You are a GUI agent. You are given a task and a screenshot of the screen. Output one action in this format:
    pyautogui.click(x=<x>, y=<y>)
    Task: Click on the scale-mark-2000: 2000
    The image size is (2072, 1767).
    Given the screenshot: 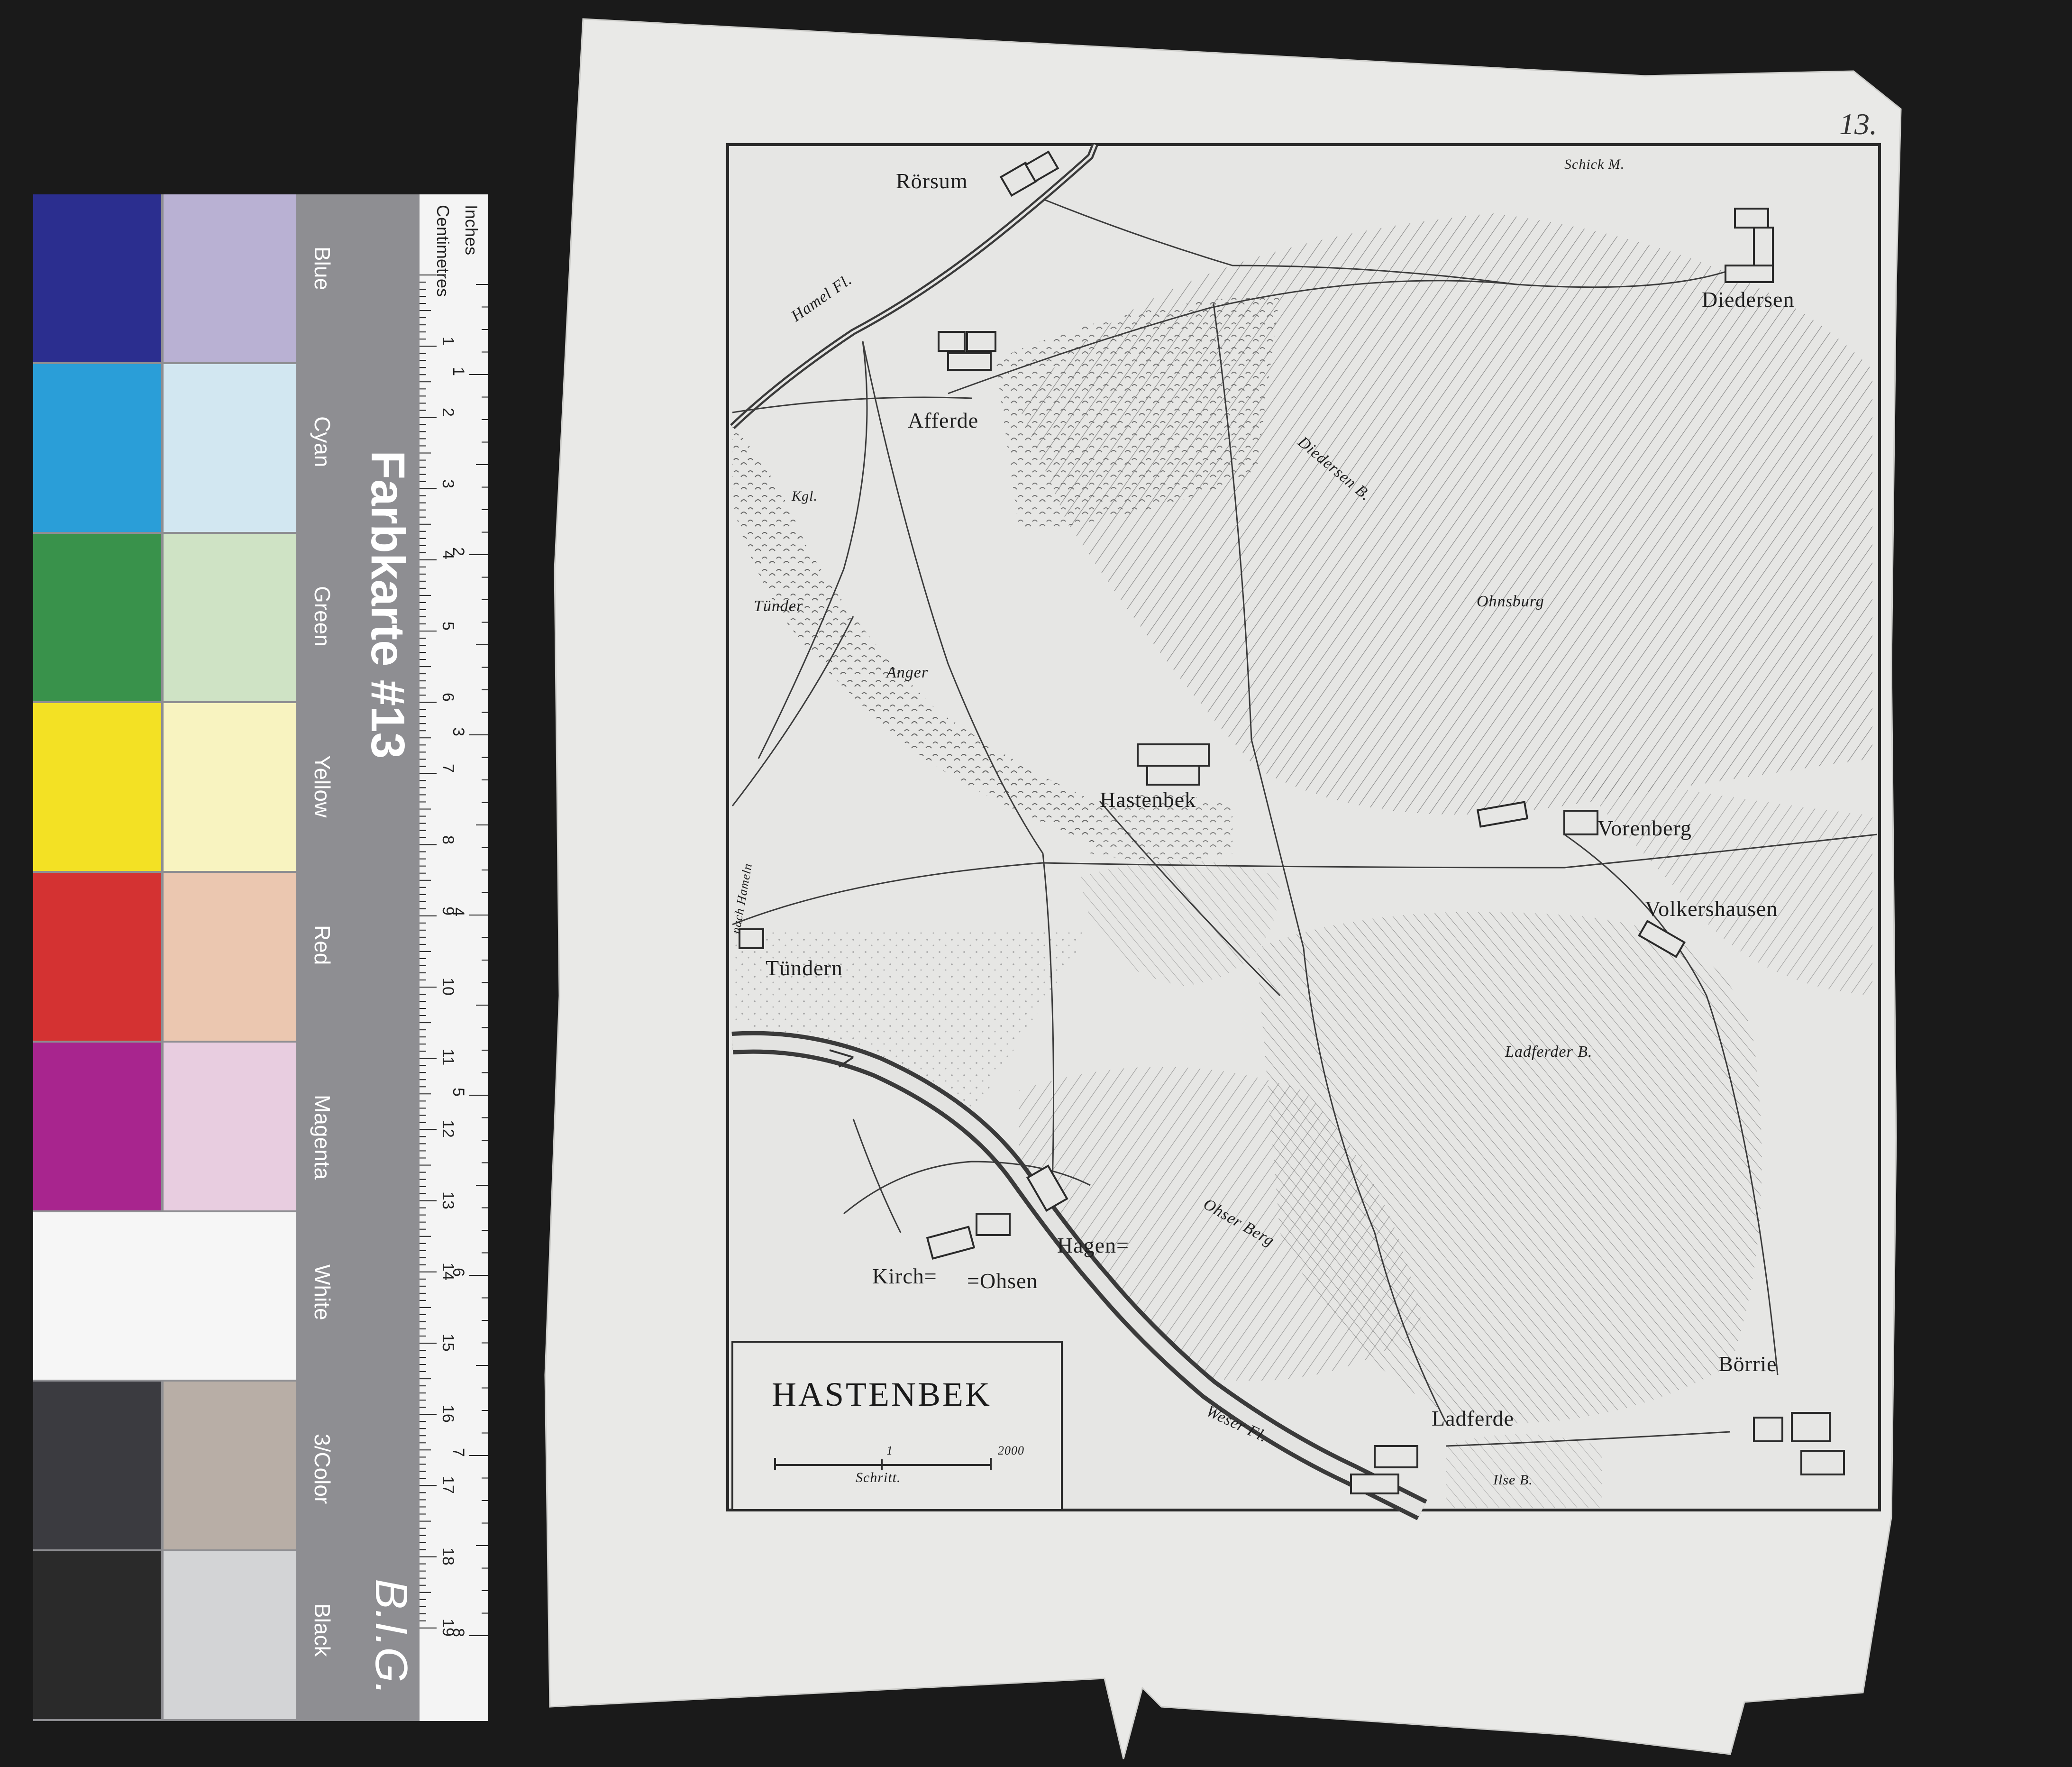 What is the action you would take?
    pyautogui.click(x=1011, y=1450)
    